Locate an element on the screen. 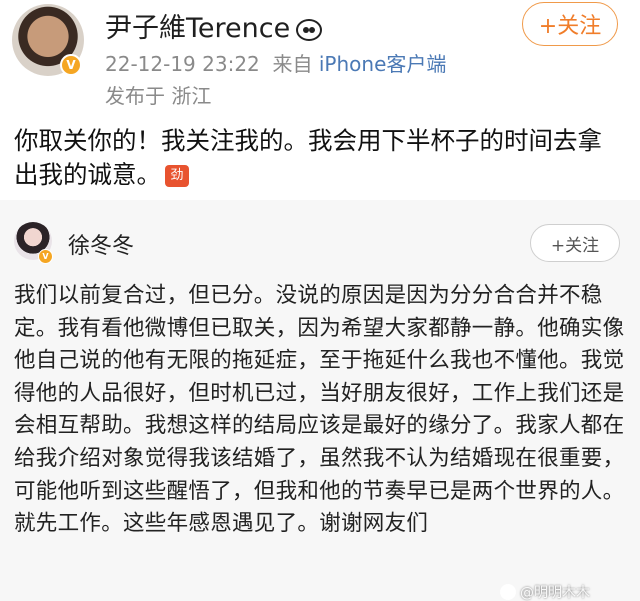  source-prefix: 来自 is located at coordinates (292, 64).